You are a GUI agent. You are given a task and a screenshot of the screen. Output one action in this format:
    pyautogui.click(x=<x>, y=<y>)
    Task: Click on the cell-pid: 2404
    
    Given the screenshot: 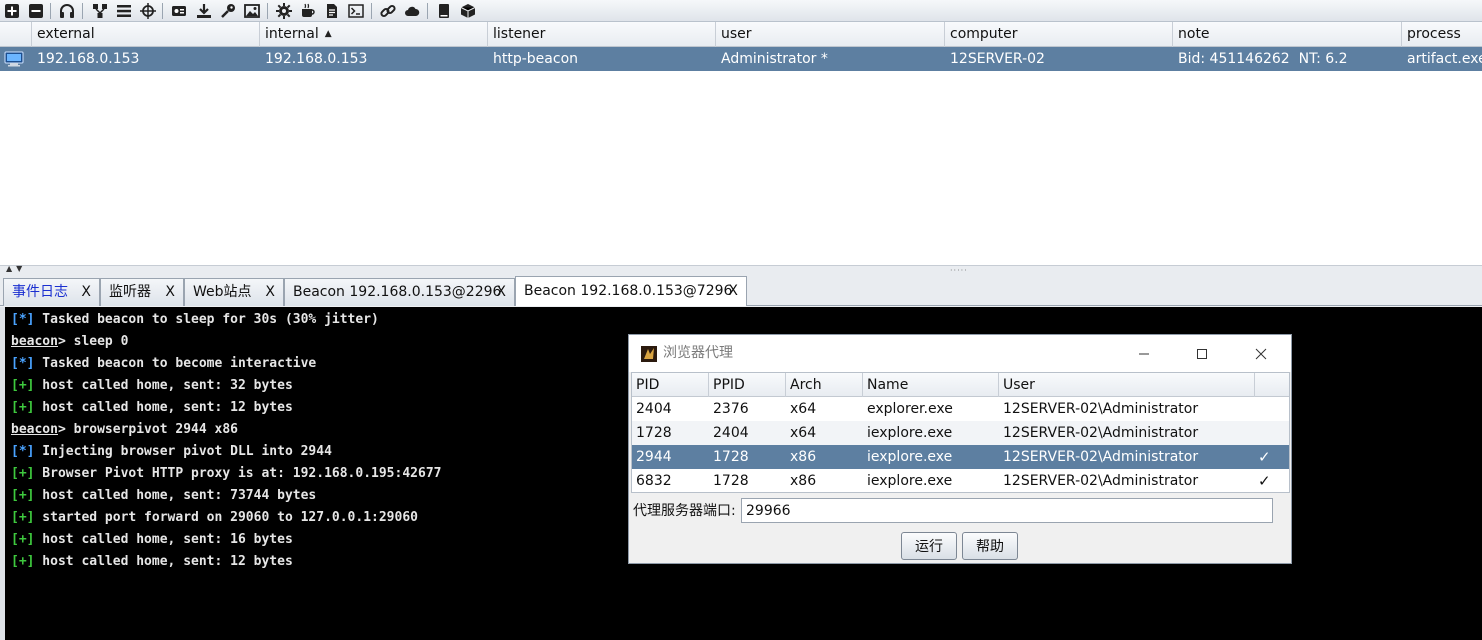 What is the action you would take?
    pyautogui.click(x=654, y=409)
    